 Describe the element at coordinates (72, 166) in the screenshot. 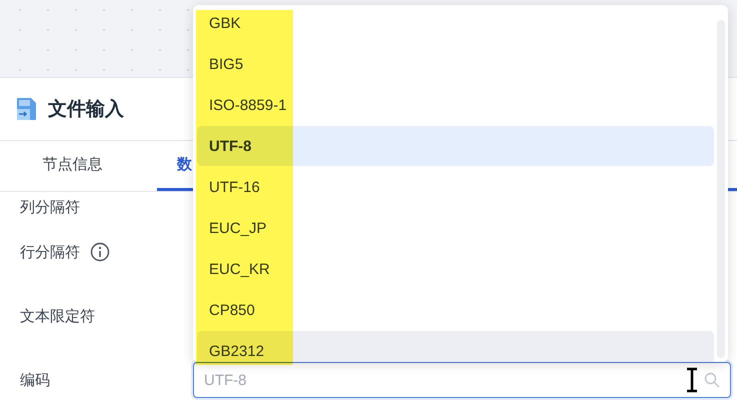

I see `tab: 节点信息` at that location.